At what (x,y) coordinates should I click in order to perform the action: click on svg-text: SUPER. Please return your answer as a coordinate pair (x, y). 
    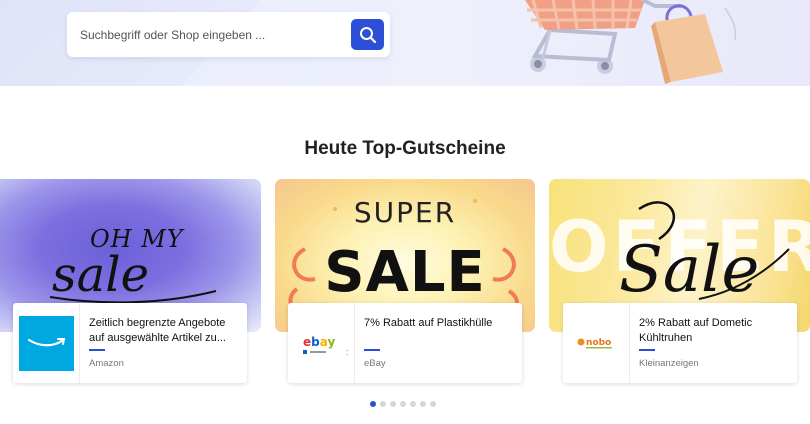
    Looking at the image, I should click on (405, 212).